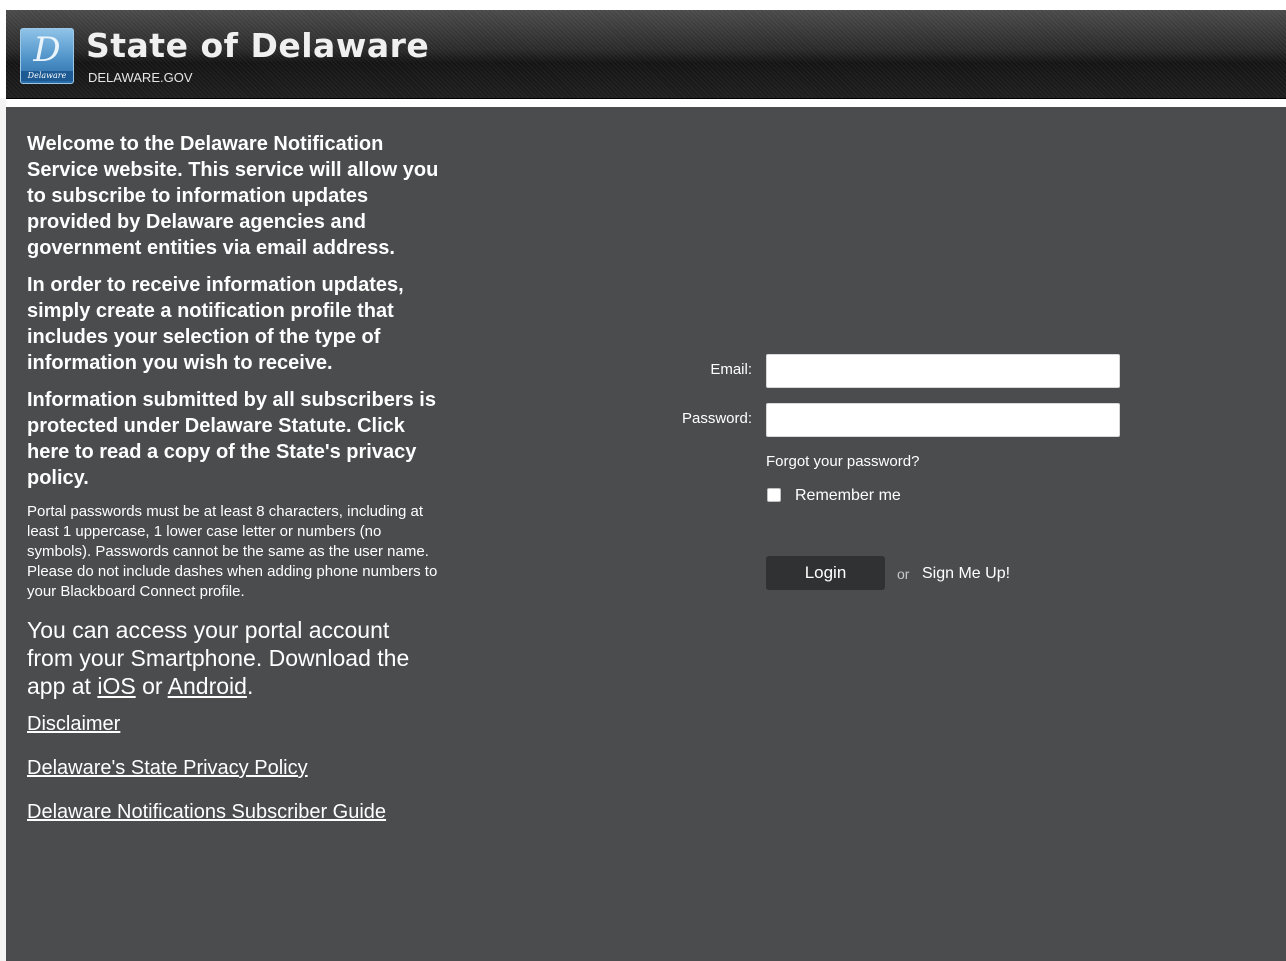 The image size is (1286, 961). What do you see at coordinates (207, 686) in the screenshot?
I see `android-link: Android` at bounding box center [207, 686].